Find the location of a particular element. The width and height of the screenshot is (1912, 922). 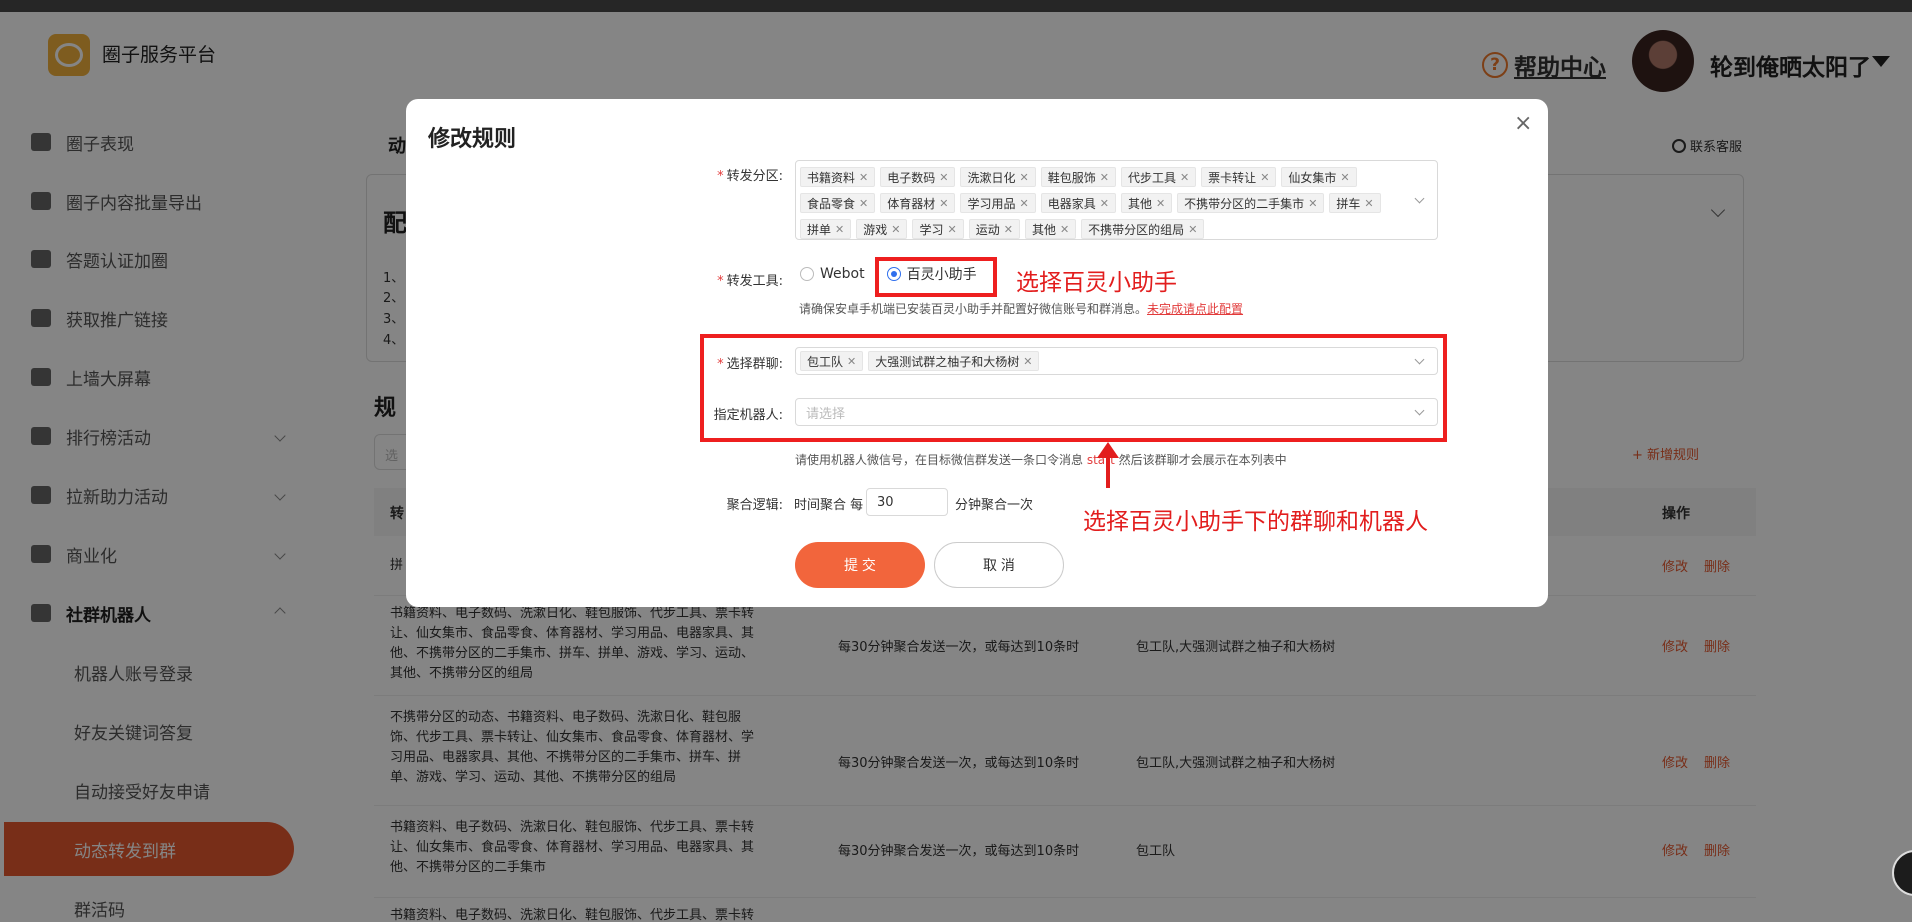

zone-tag: 洗漱日化 ✕ is located at coordinates (998, 177).